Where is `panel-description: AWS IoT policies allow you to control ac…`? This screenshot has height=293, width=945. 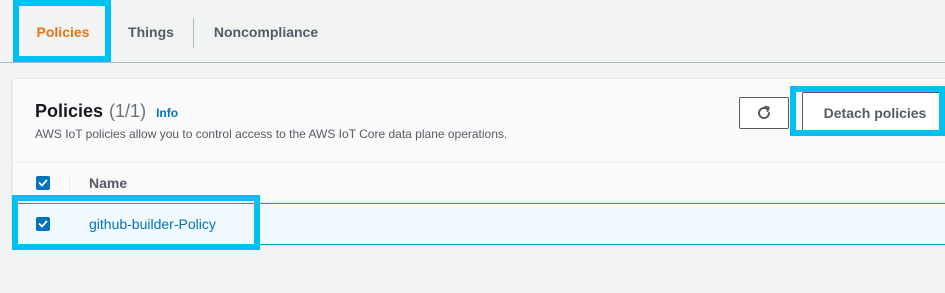 panel-description: AWS IoT policies allow you to control ac… is located at coordinates (271, 134).